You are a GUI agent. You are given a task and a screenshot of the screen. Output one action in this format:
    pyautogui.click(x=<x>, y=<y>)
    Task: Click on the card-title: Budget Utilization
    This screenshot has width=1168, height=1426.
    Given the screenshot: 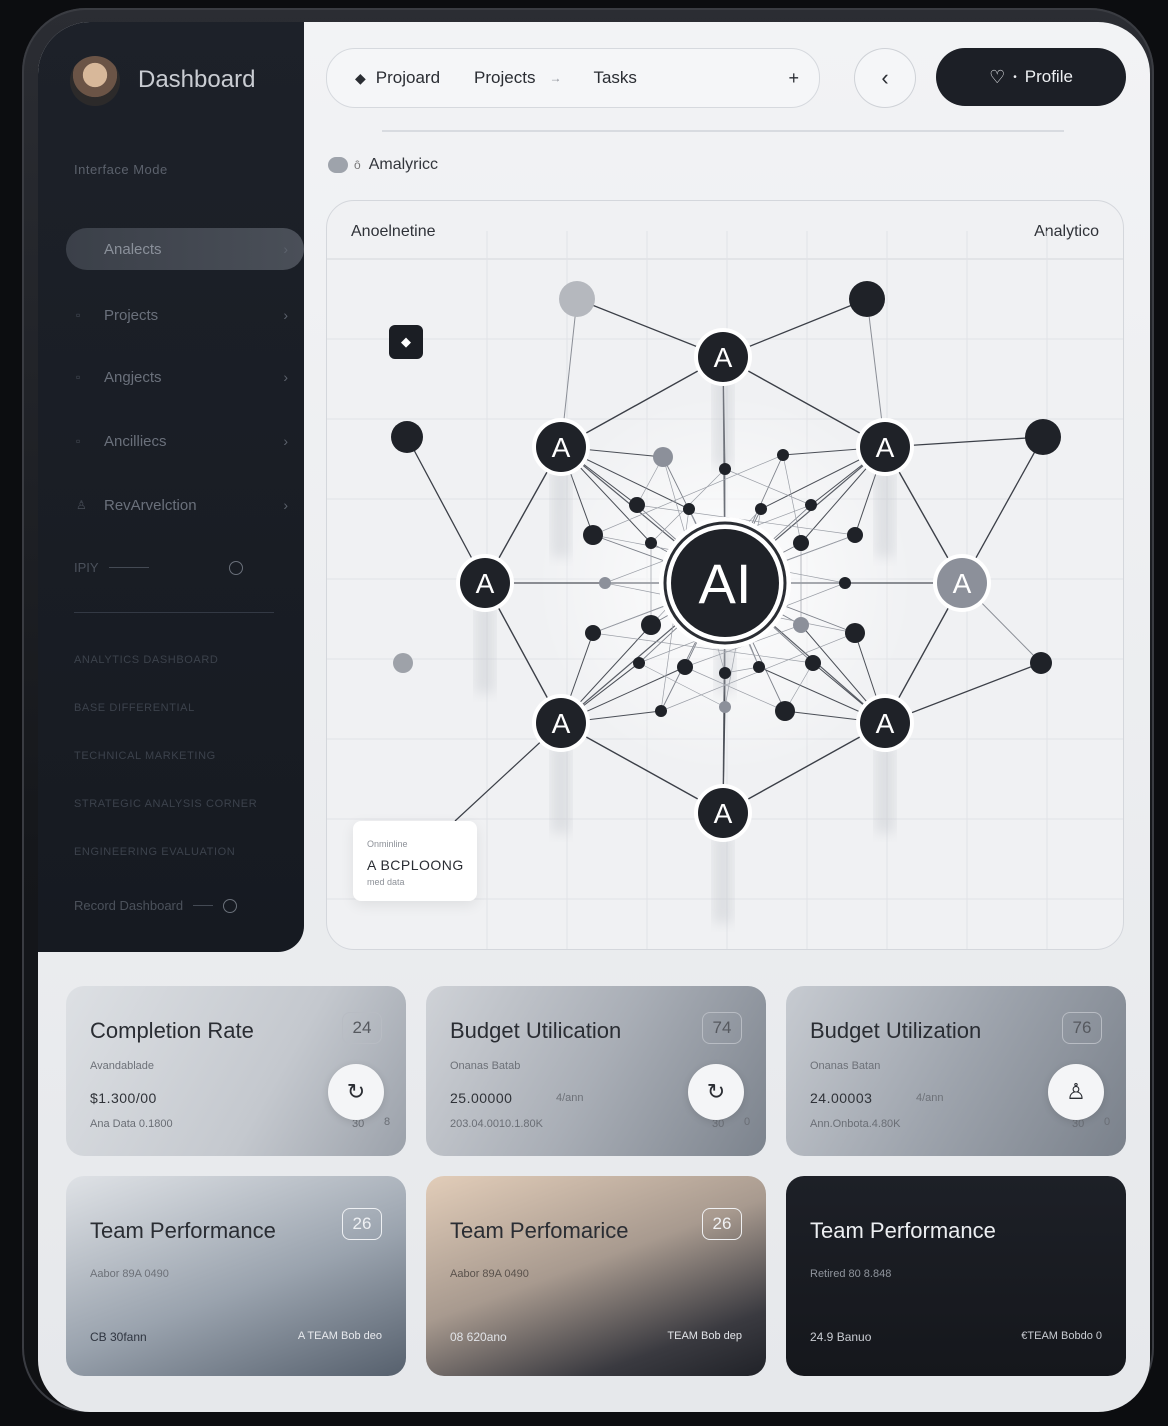 What is the action you would take?
    pyautogui.click(x=896, y=1030)
    